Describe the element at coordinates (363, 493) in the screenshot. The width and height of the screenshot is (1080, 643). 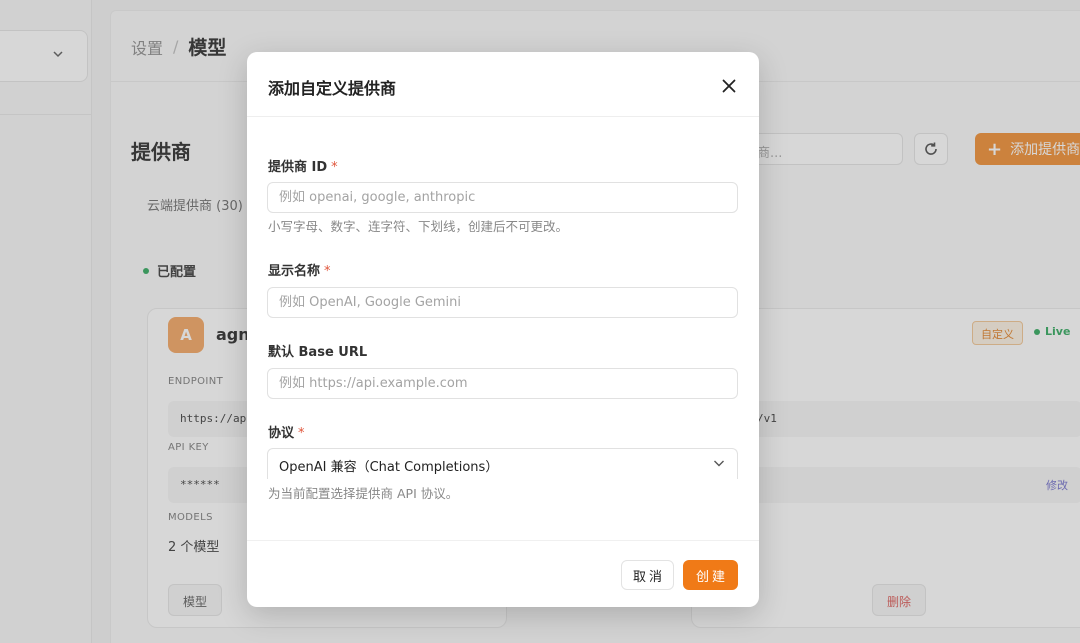
I see `protocol-hint: 为当前配置选择提供商 API 协议。` at that location.